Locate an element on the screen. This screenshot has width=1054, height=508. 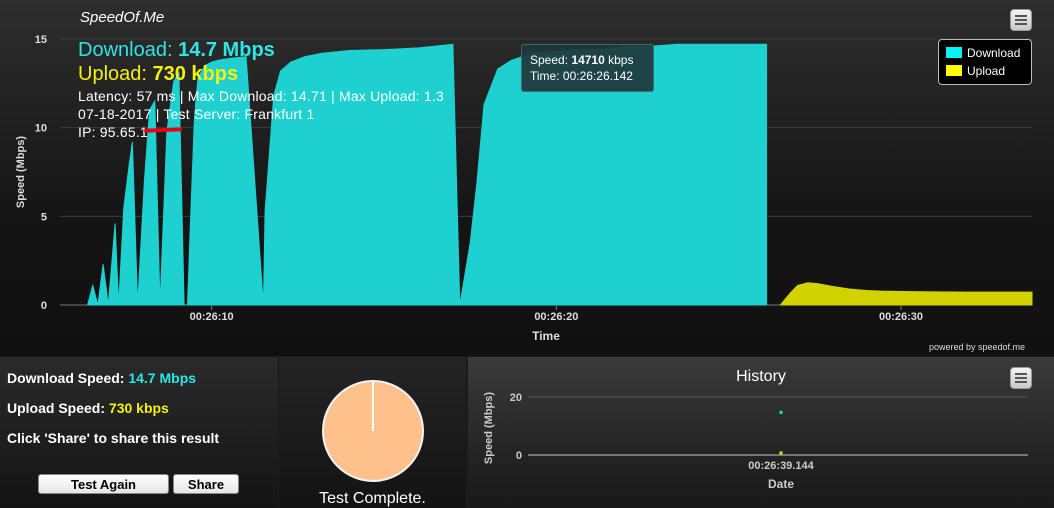
y-axis-title: Speed (Mbps) is located at coordinates (21, 172).